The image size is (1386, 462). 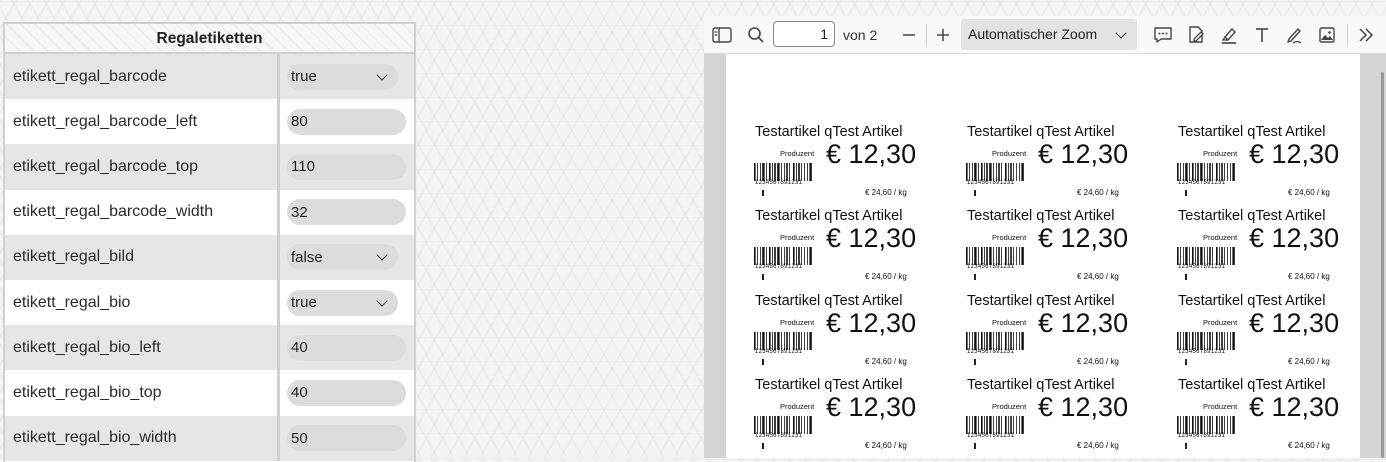 What do you see at coordinates (142, 348) in the screenshot?
I see `setting-key: etikett_regal_bio_left` at bounding box center [142, 348].